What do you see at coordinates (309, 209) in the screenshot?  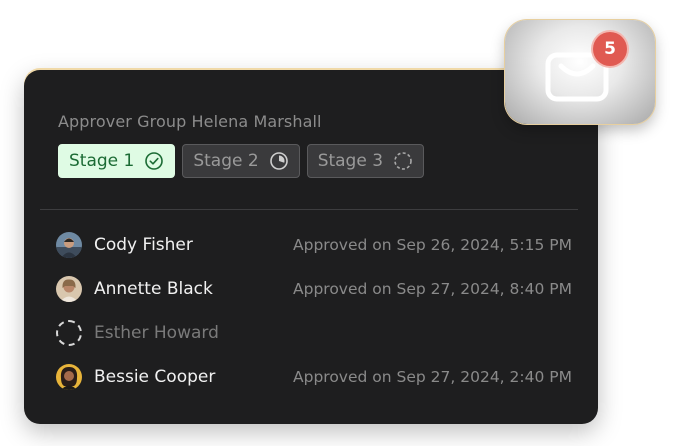 I see `divider` at bounding box center [309, 209].